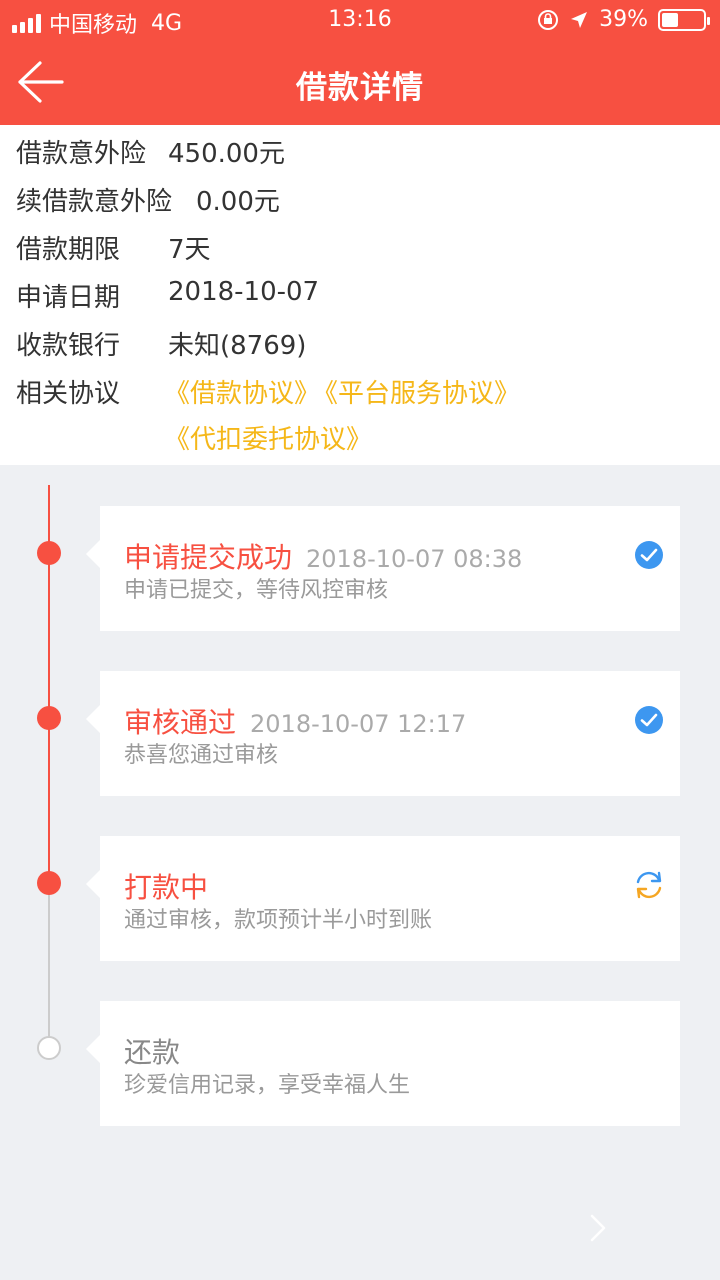  I want to click on loan-agreement-link: 《借款协议》, so click(242, 391).